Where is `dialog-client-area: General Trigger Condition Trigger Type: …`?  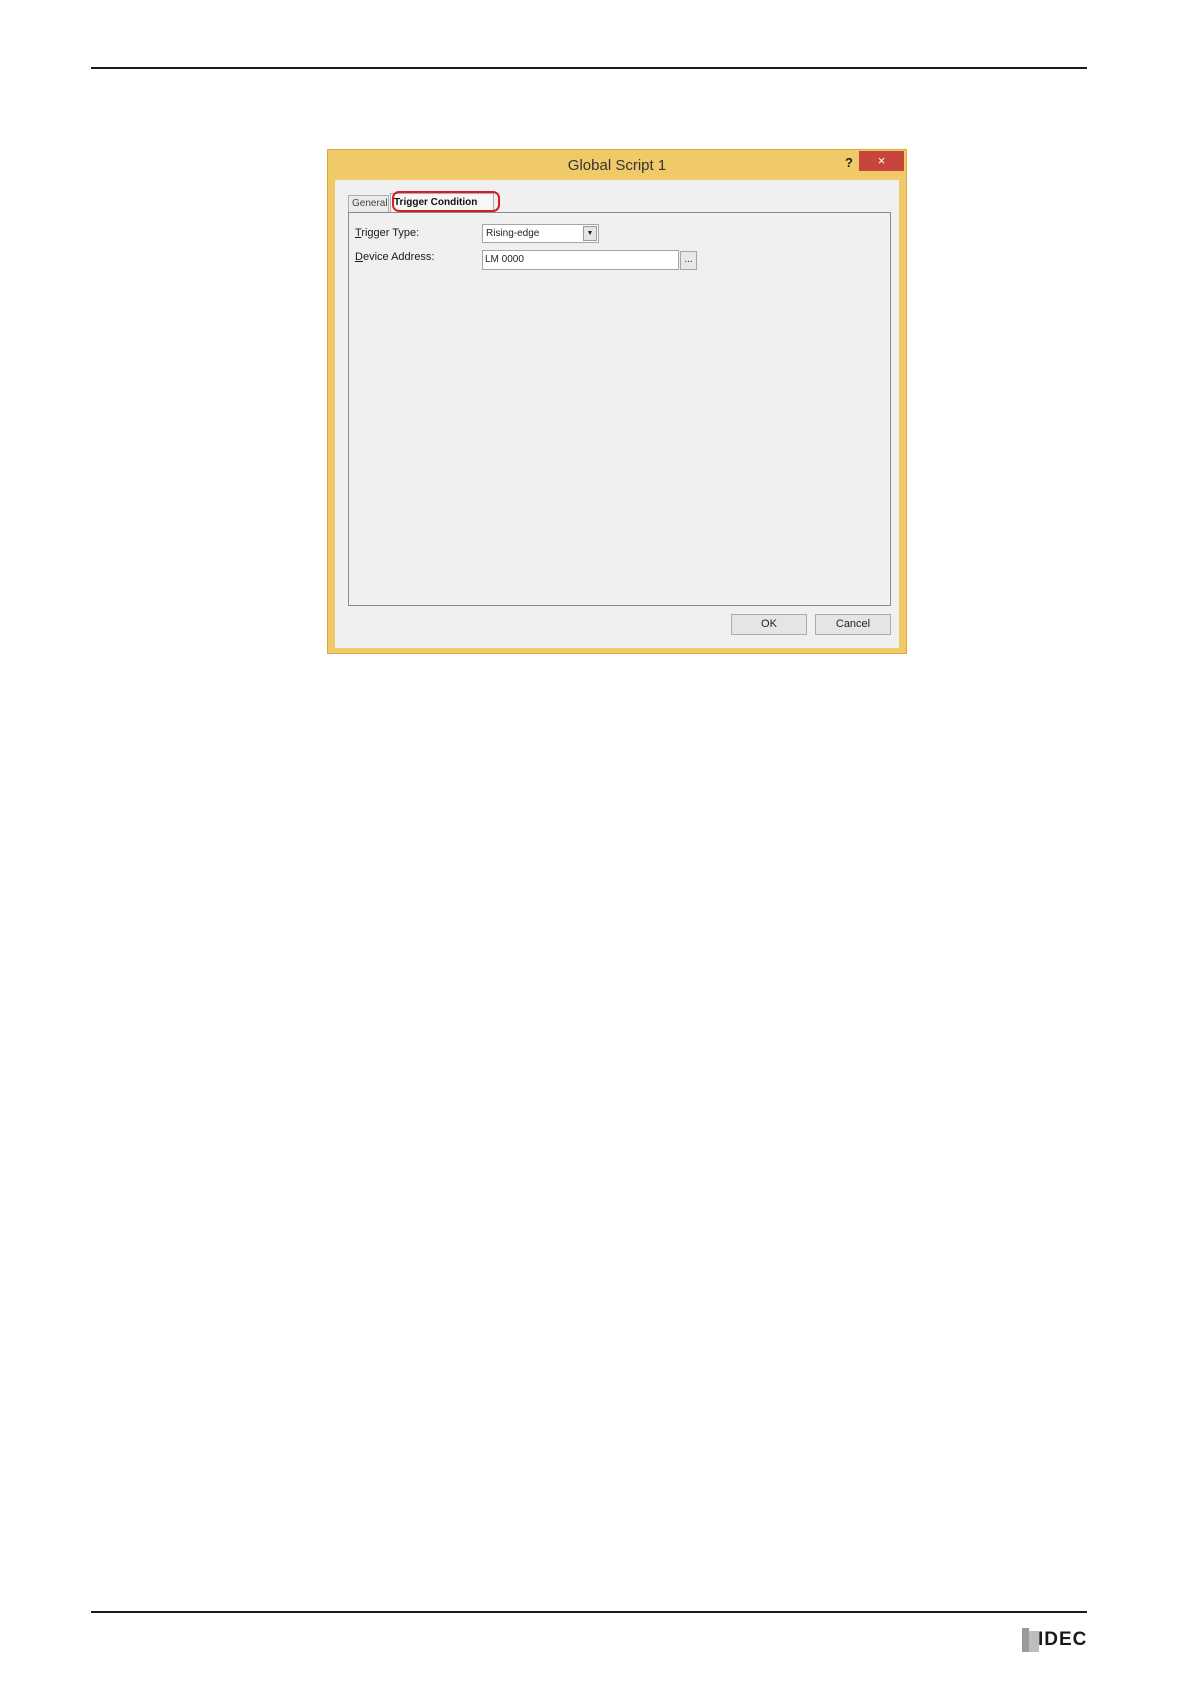
dialog-client-area: General Trigger Condition Trigger Type: … is located at coordinates (617, 414).